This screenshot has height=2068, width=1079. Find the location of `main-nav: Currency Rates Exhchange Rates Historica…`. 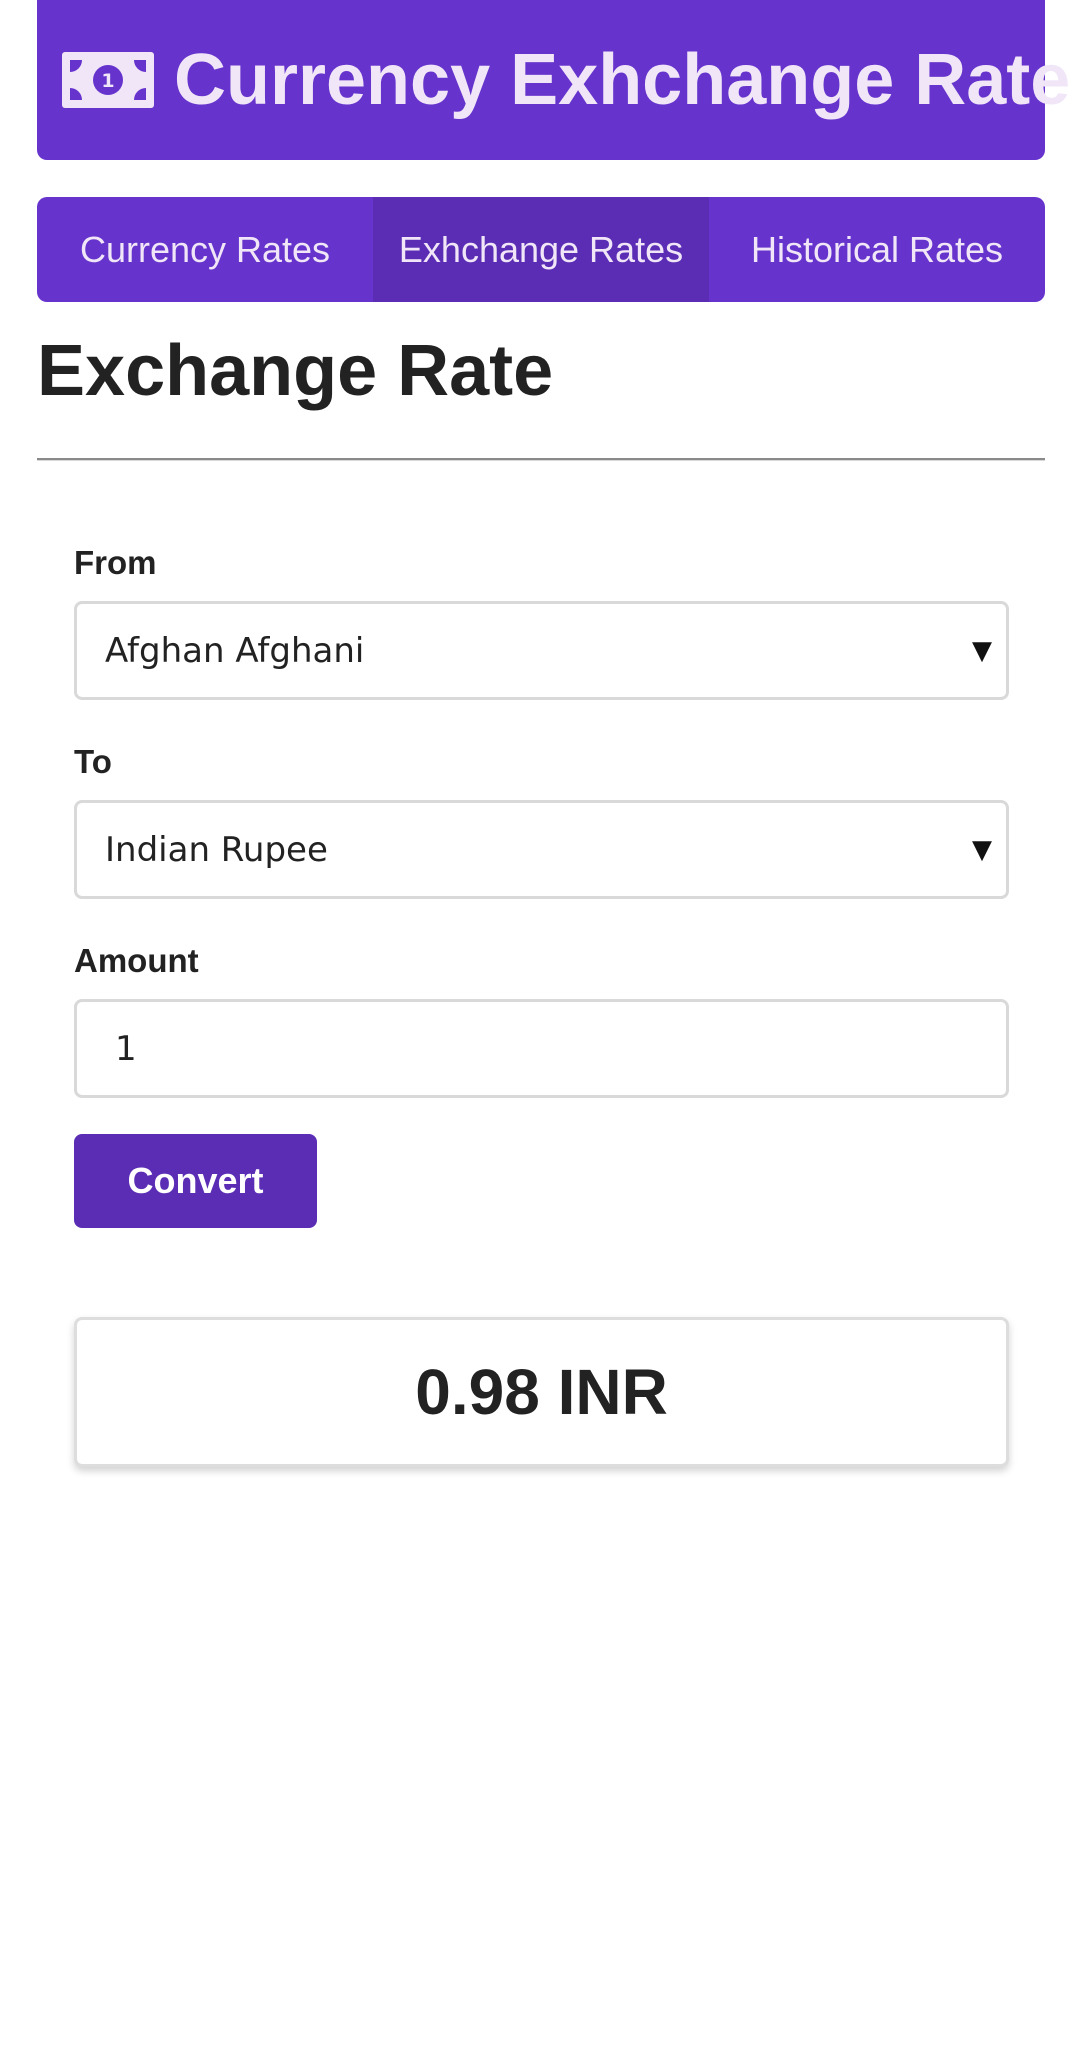

main-nav: Currency Rates Exhchange Rates Historica… is located at coordinates (541, 249).